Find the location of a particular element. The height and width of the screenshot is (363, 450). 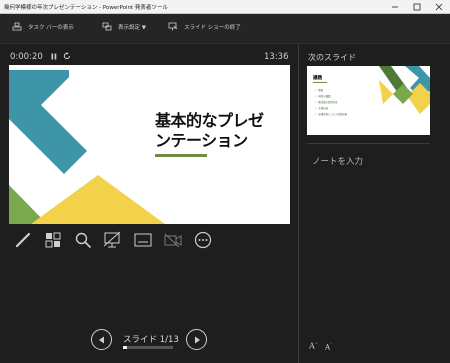

increase-font-button: A^ is located at coordinates (313, 346).